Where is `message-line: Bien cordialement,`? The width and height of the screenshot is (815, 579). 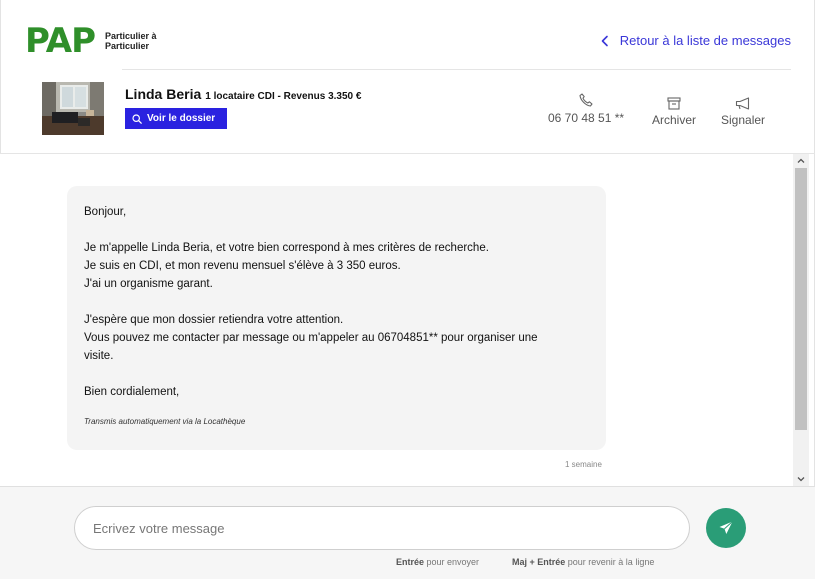
message-line: Bien cordialement, is located at coordinates (132, 392).